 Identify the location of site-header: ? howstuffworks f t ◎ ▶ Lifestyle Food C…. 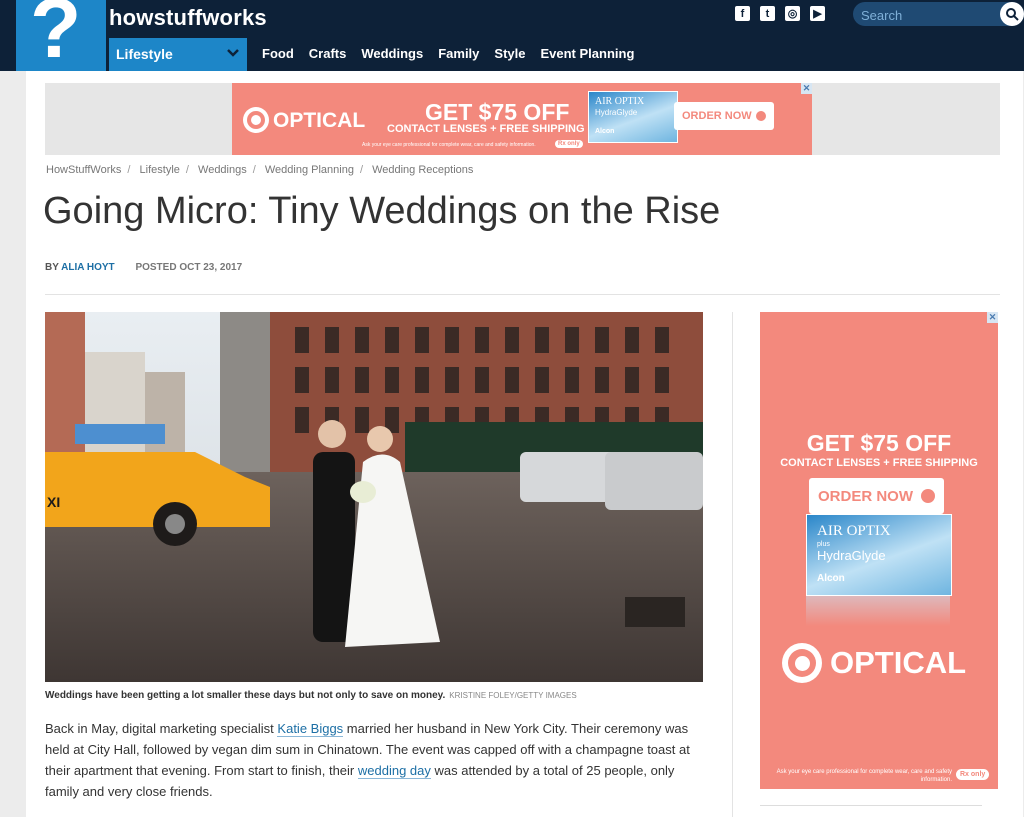
(512, 35).